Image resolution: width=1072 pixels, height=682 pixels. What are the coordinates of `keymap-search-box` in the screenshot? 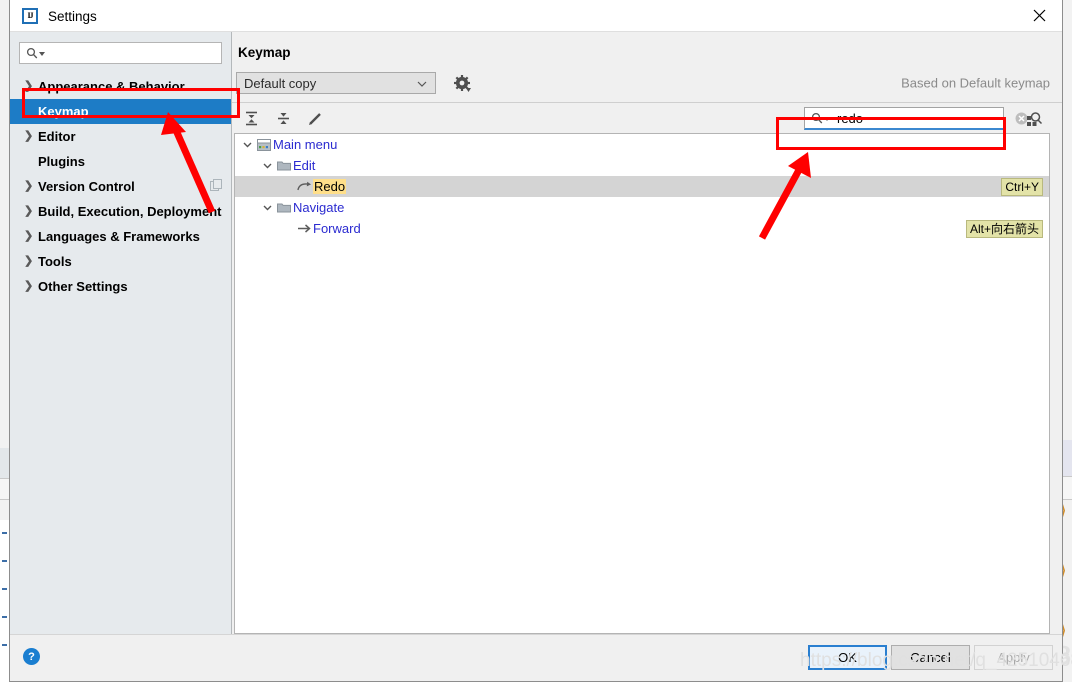 It's located at (916, 118).